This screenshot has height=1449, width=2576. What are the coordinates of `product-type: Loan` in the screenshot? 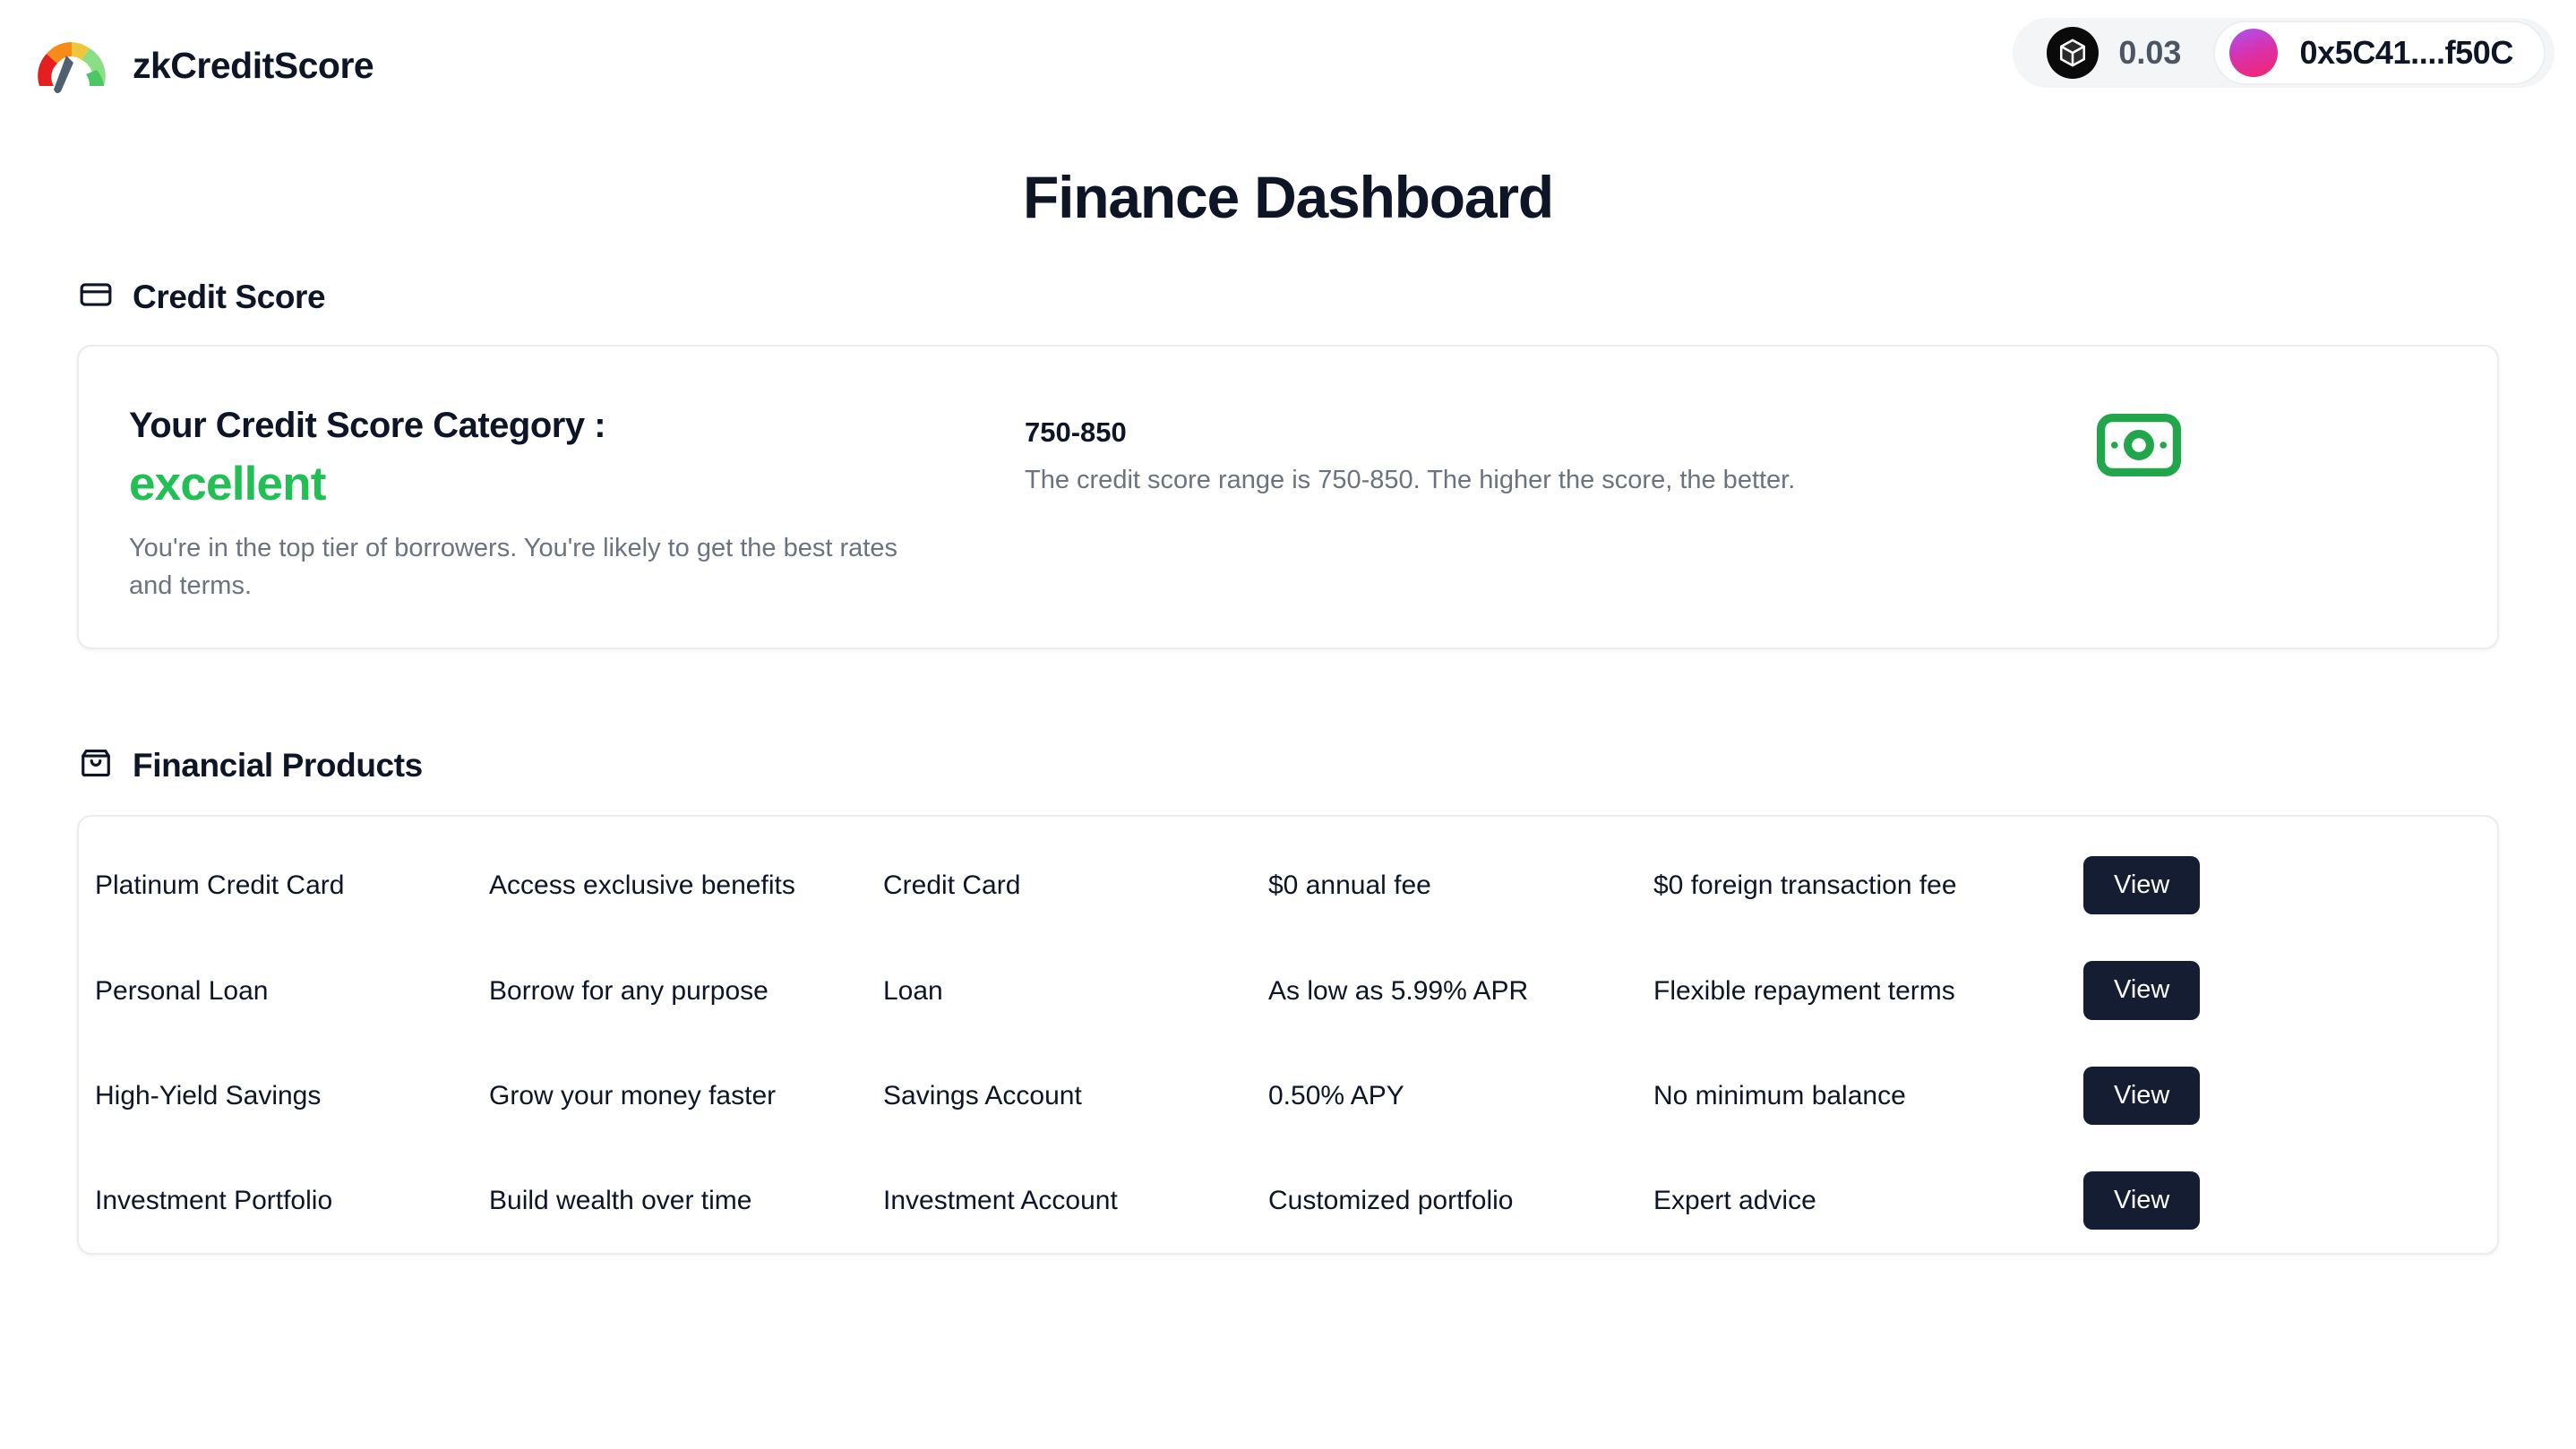 It's located at (913, 991).